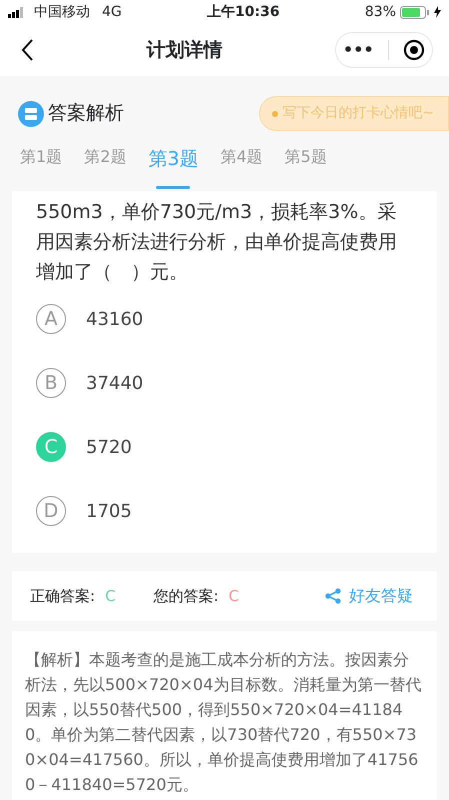 The width and height of the screenshot is (449, 800). Describe the element at coordinates (17, 12) in the screenshot. I see `signal-icon` at that location.